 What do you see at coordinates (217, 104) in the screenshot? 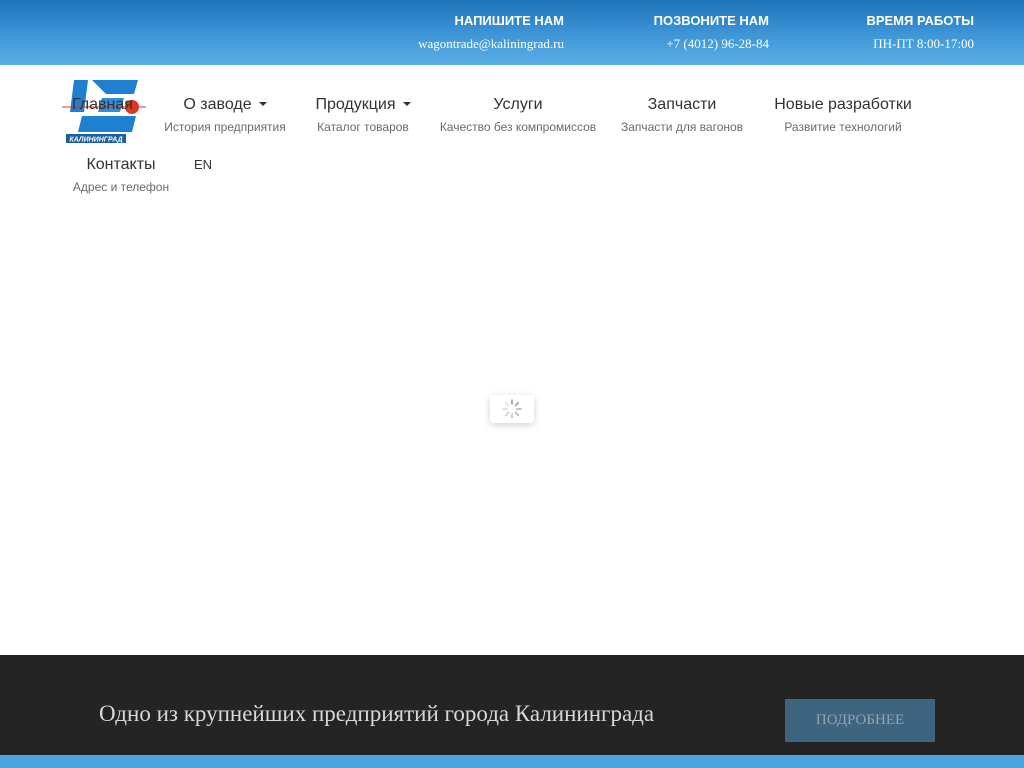
I see `nav-about-text: О заводе` at bounding box center [217, 104].